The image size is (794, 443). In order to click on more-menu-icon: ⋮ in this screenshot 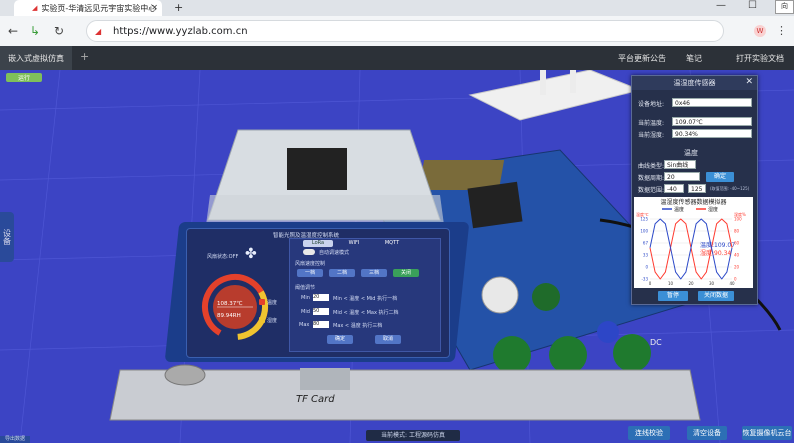, I will do `click(781, 30)`.